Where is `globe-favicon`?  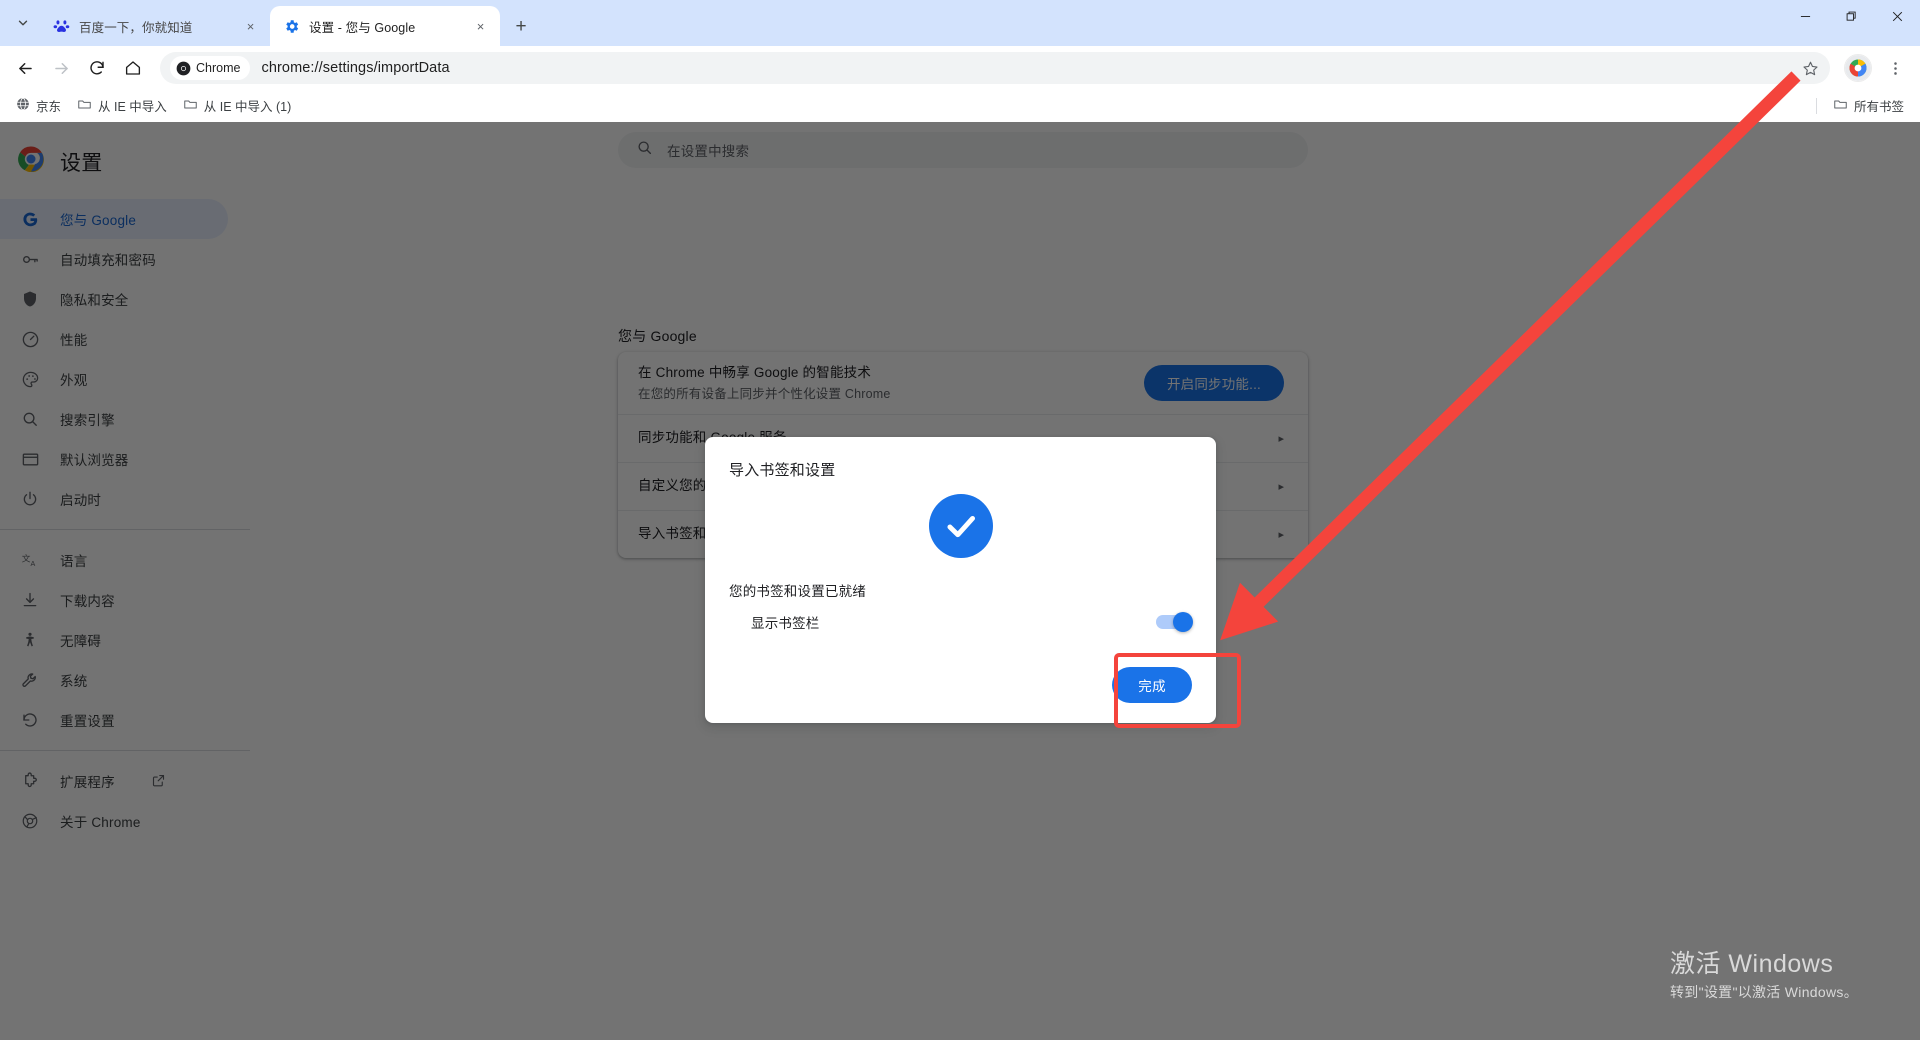
globe-favicon is located at coordinates (23, 105).